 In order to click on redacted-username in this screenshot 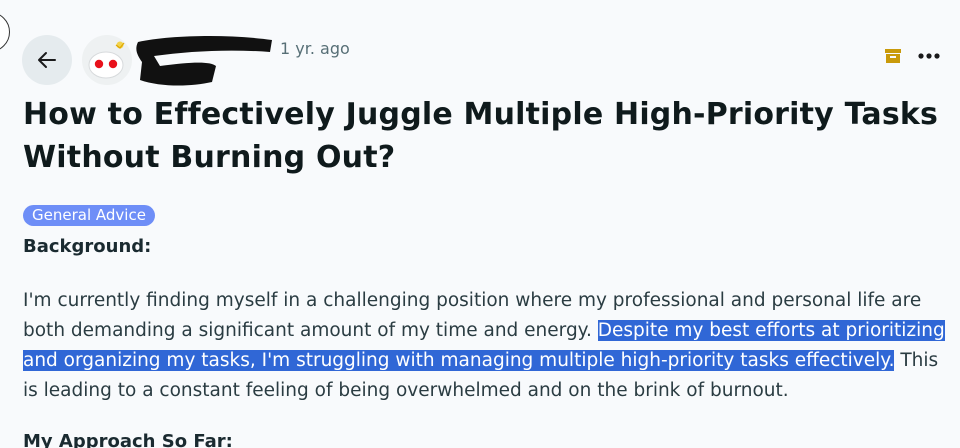, I will do `click(204, 61)`.